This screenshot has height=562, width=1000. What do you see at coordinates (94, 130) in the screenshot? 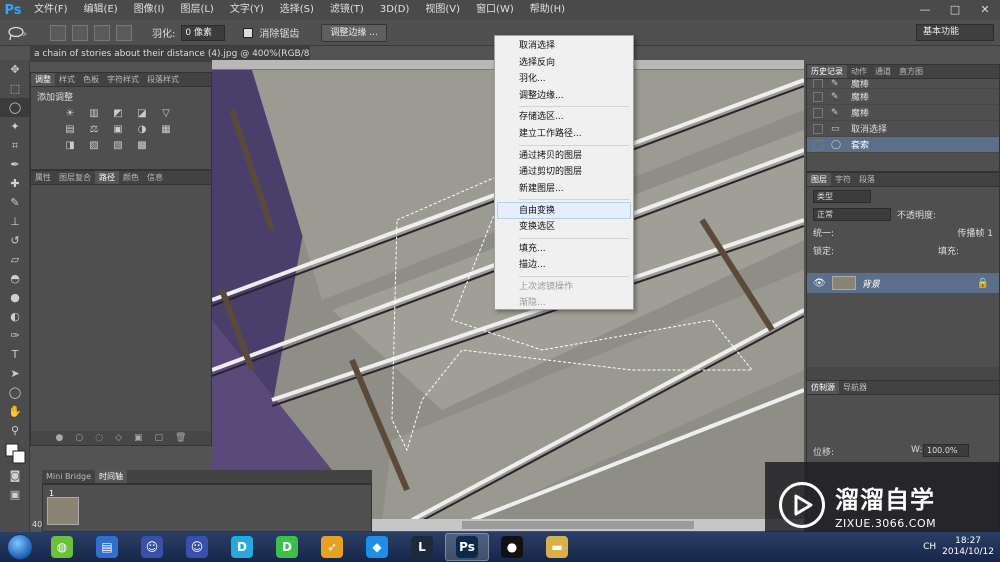
I see `color-balance-icon: ⚖` at bounding box center [94, 130].